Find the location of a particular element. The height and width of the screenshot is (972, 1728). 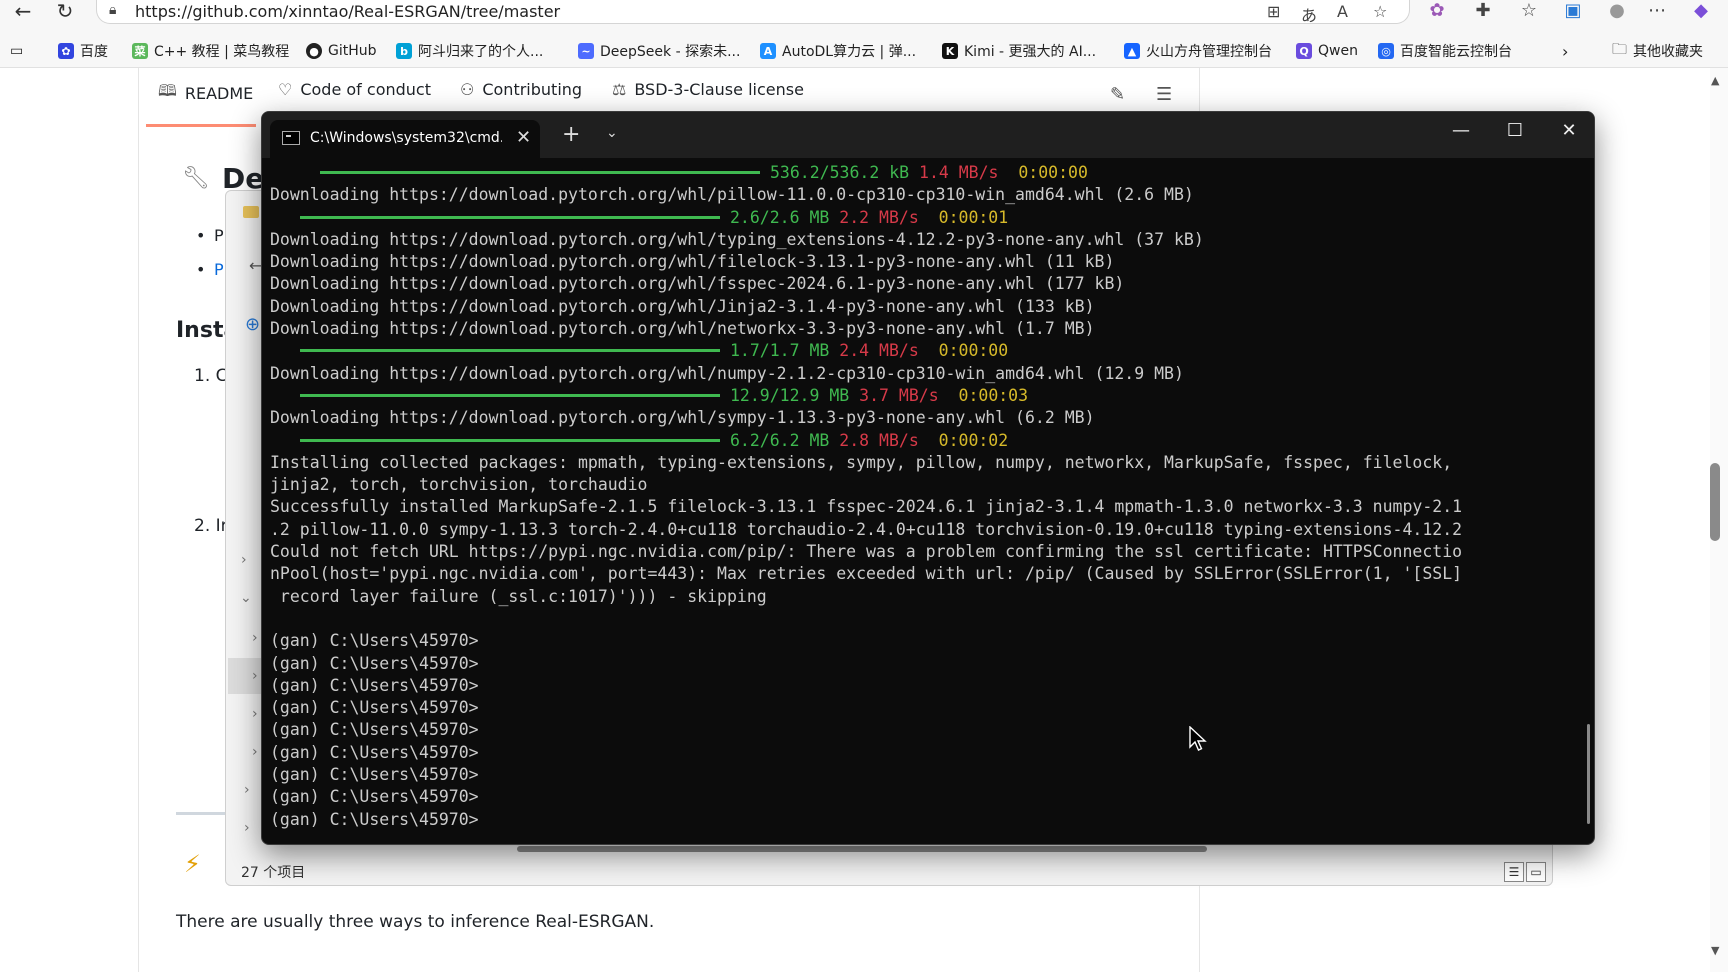

bookmark-volcano: ▲ 火山方舟管理控制台 is located at coordinates (1198, 51).